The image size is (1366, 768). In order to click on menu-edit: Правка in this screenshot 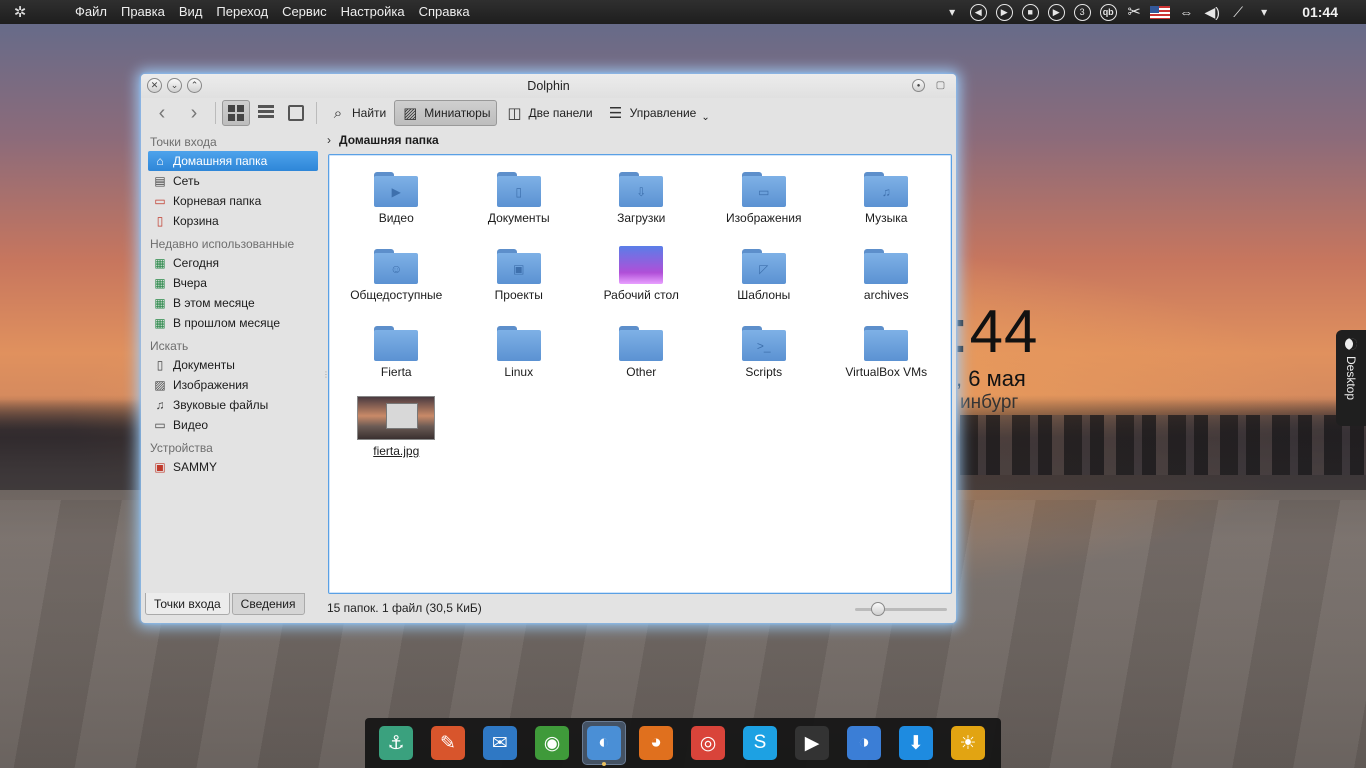, I will do `click(143, 12)`.